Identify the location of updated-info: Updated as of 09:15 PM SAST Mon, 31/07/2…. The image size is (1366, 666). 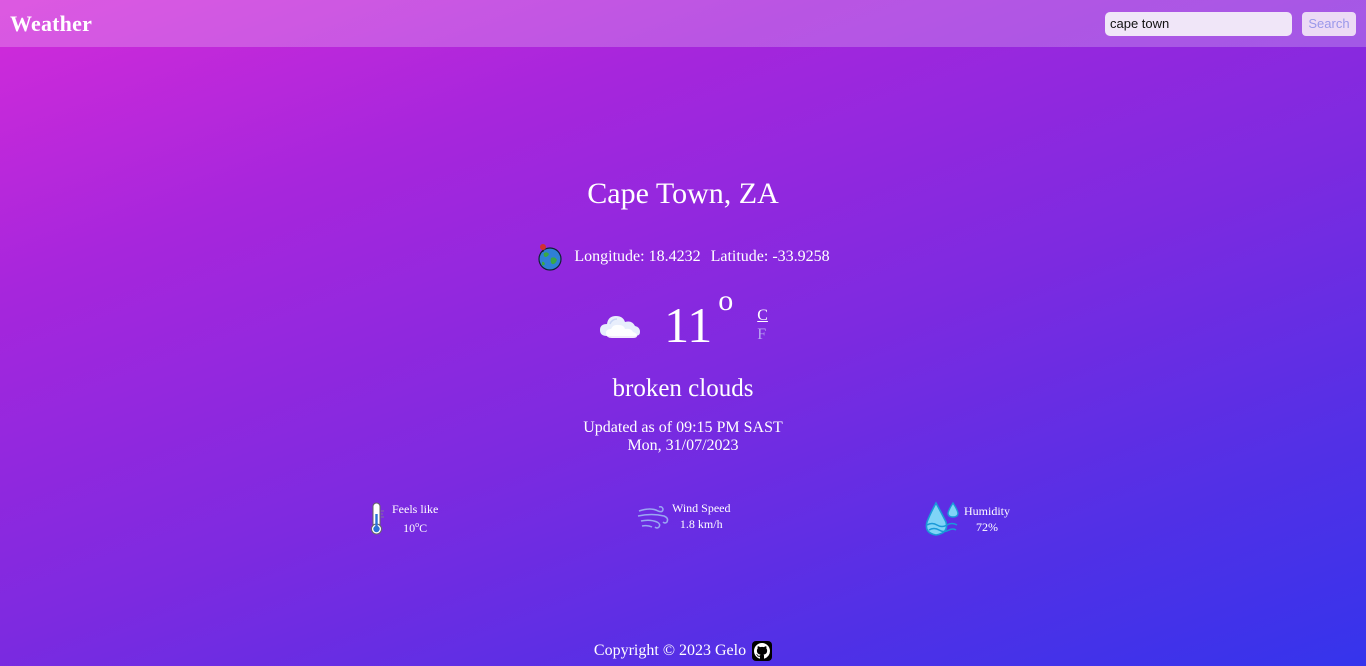
(683, 437).